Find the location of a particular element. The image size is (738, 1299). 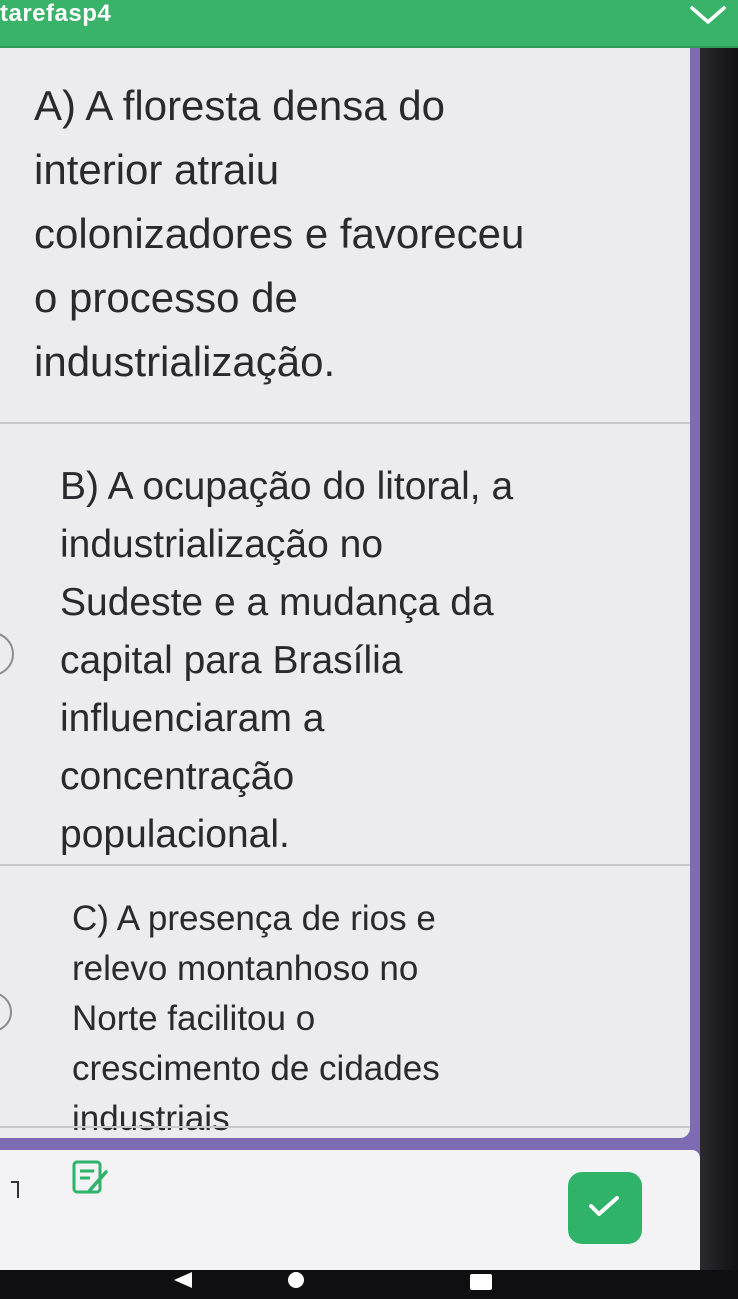

confirm-button is located at coordinates (605, 1208).